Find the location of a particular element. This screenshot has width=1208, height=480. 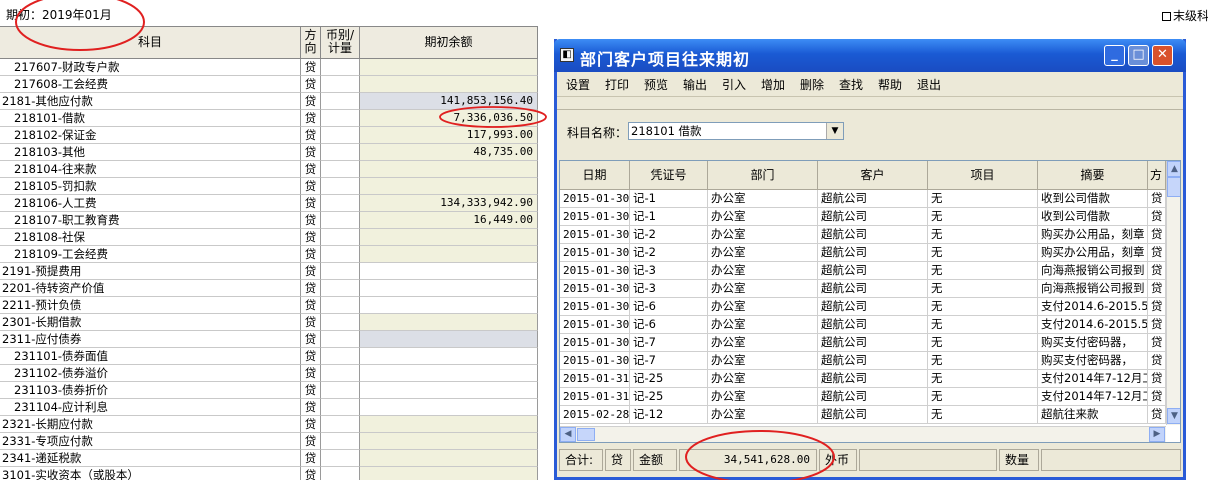

ledger-row: 217607-财政专户款贷 is located at coordinates (269, 67).